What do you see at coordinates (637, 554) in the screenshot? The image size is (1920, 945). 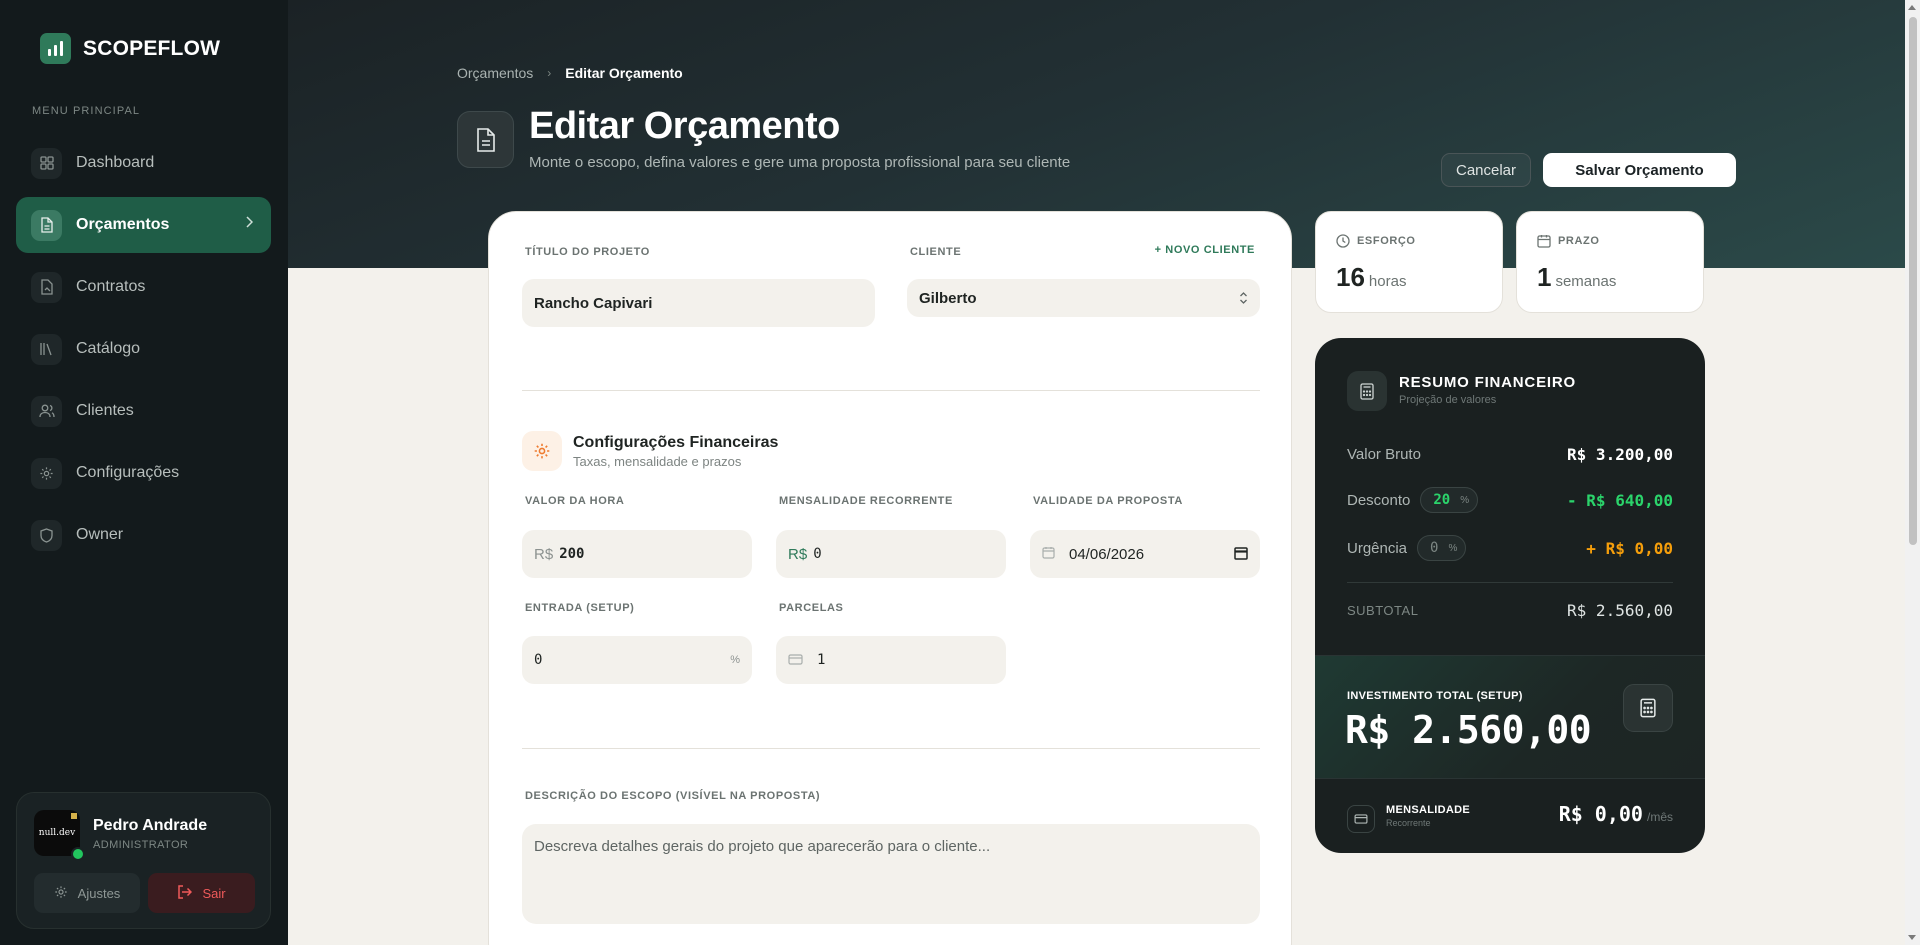 I see `hour-rate-input: R$ 200` at bounding box center [637, 554].